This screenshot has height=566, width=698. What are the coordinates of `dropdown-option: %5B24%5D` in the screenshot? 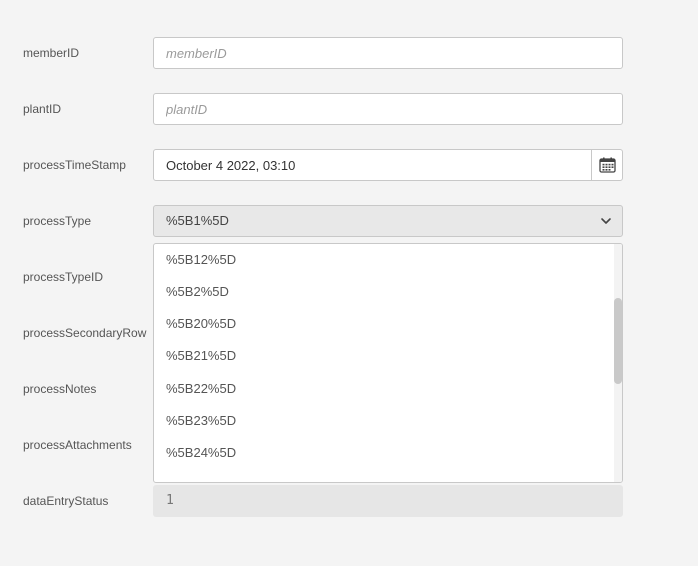 It's located at (384, 453).